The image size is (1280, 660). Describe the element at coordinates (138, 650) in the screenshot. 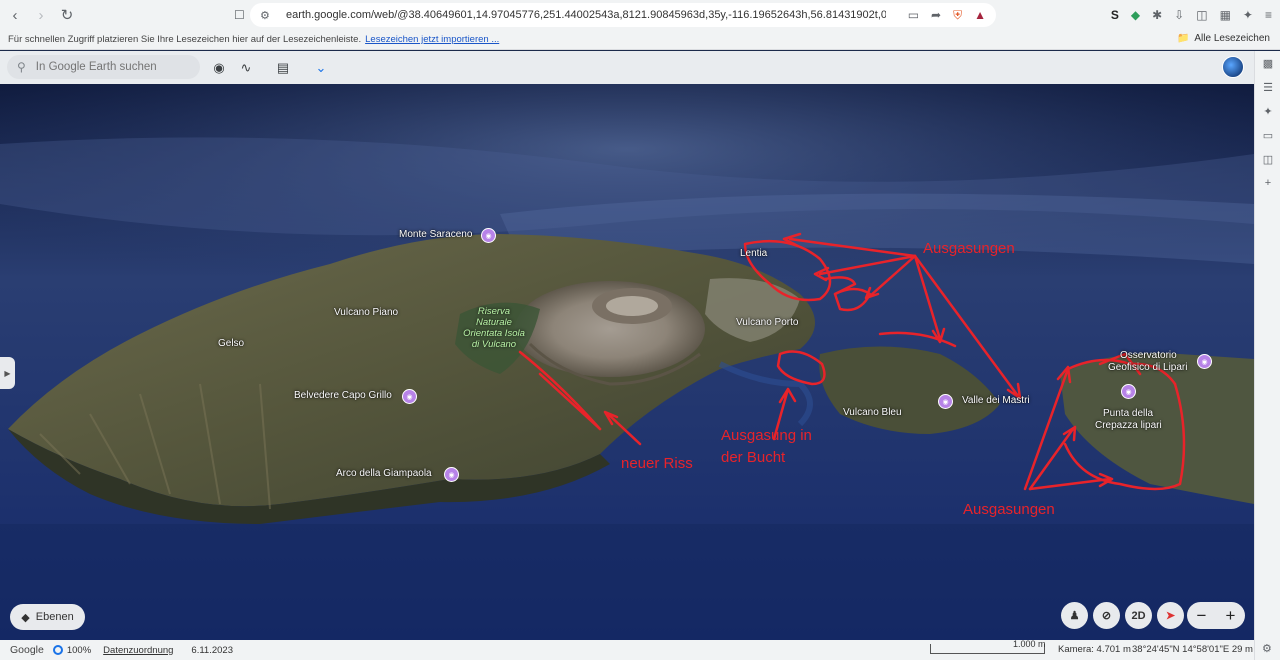

I see `attribution-link: Datenzuordnung` at that location.